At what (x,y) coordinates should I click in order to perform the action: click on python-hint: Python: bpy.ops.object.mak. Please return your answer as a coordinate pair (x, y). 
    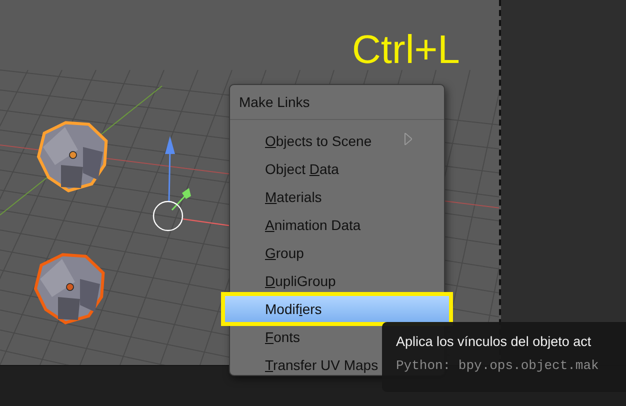
    Looking at the image, I should click on (498, 365).